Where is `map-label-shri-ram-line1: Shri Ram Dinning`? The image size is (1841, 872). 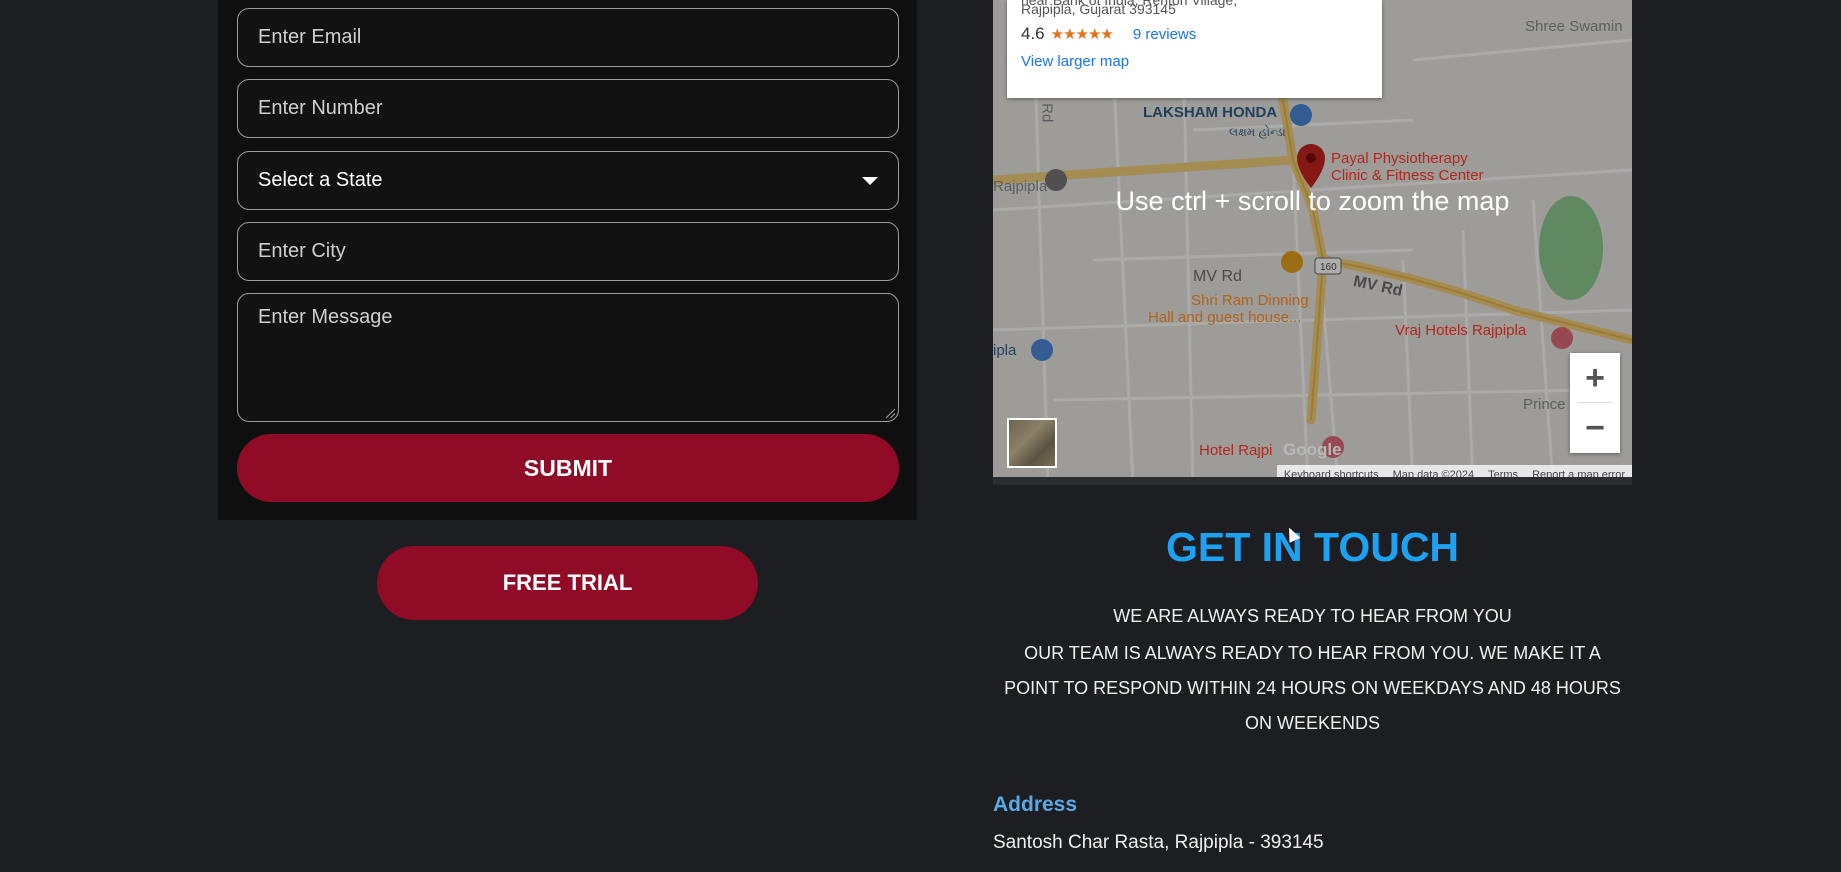
map-label-shri-ram-line1: Shri Ram Dinning is located at coordinates (1250, 300).